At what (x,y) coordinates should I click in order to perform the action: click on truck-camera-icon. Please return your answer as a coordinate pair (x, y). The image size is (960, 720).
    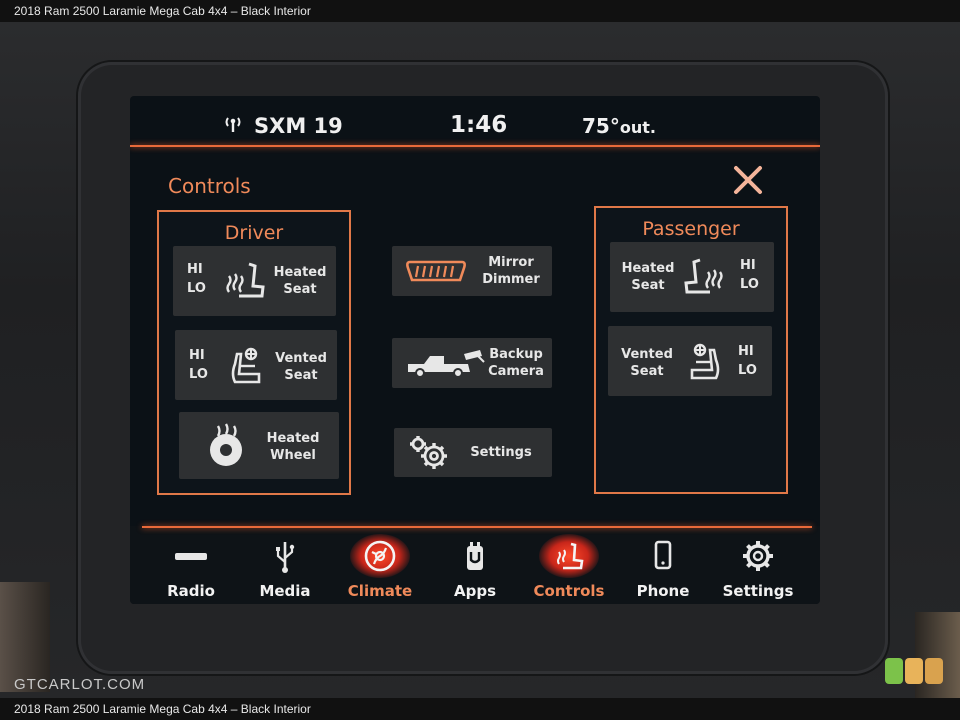
    Looking at the image, I should click on (446, 364).